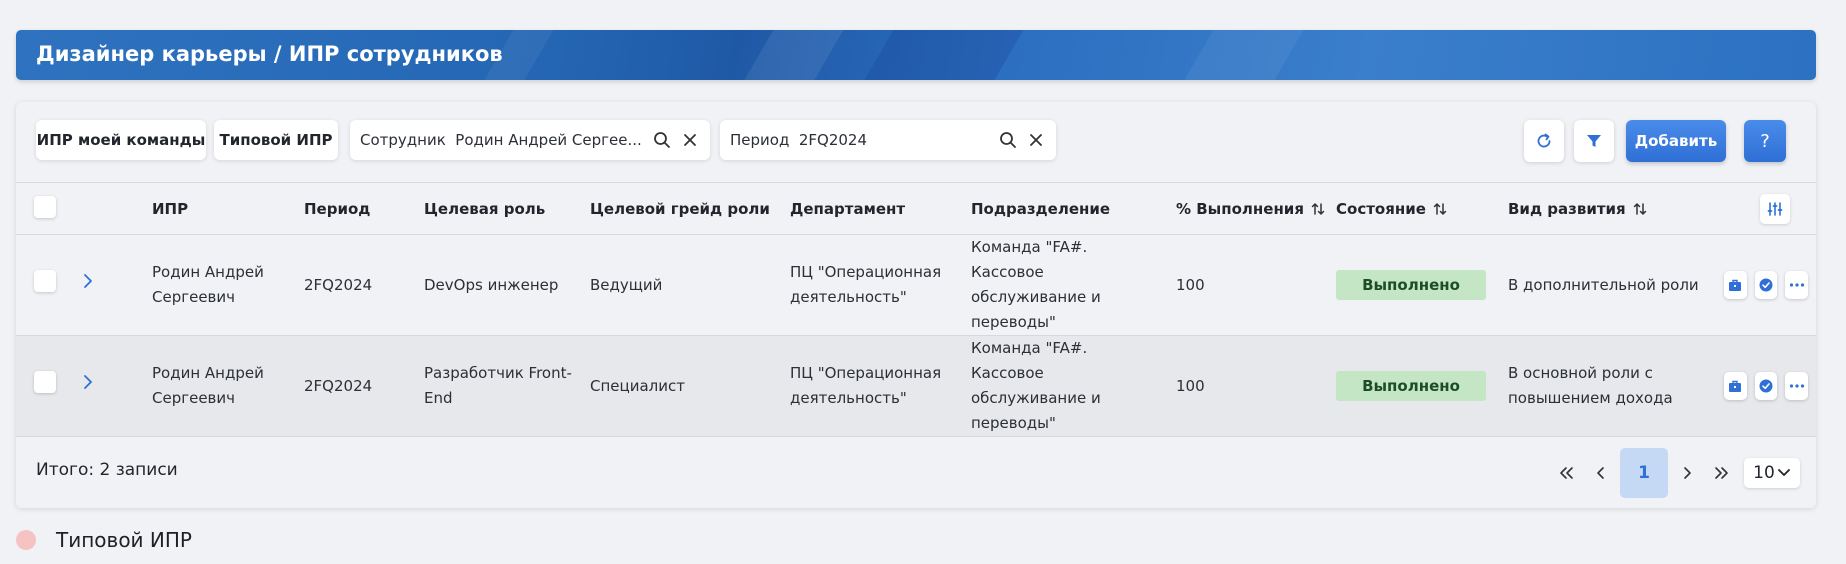  Describe the element at coordinates (1590, 385) in the screenshot. I see `cell-dev-type: В основной роли с повышением дохода` at that location.